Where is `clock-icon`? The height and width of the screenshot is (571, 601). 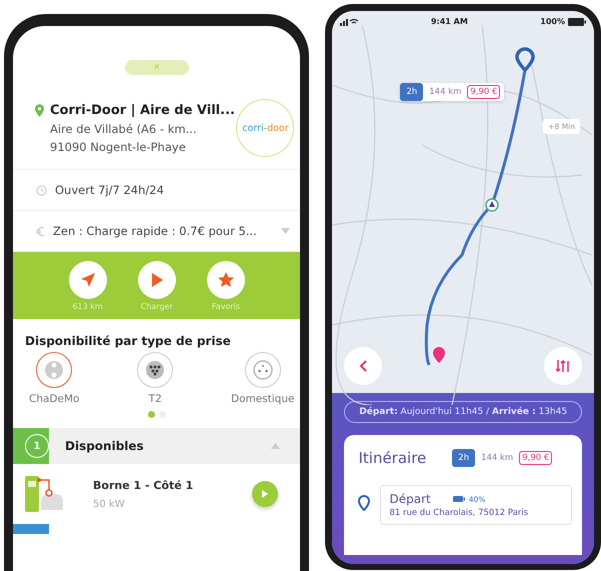
clock-icon is located at coordinates (41, 190).